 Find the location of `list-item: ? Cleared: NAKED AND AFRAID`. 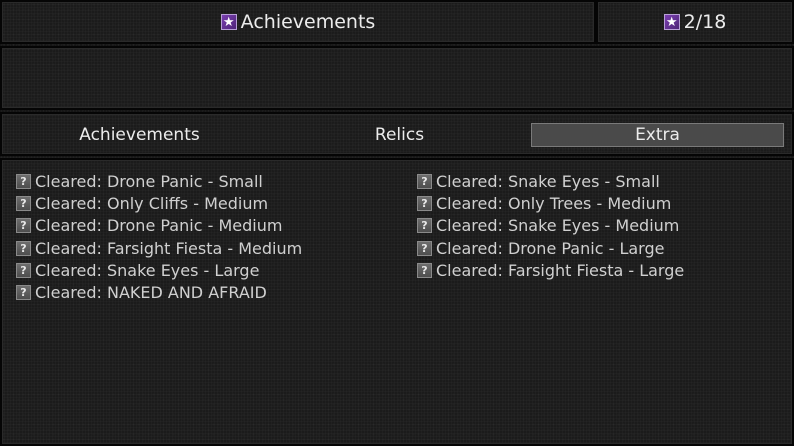

list-item: ? Cleared: NAKED AND AFRAID is located at coordinates (159, 292).